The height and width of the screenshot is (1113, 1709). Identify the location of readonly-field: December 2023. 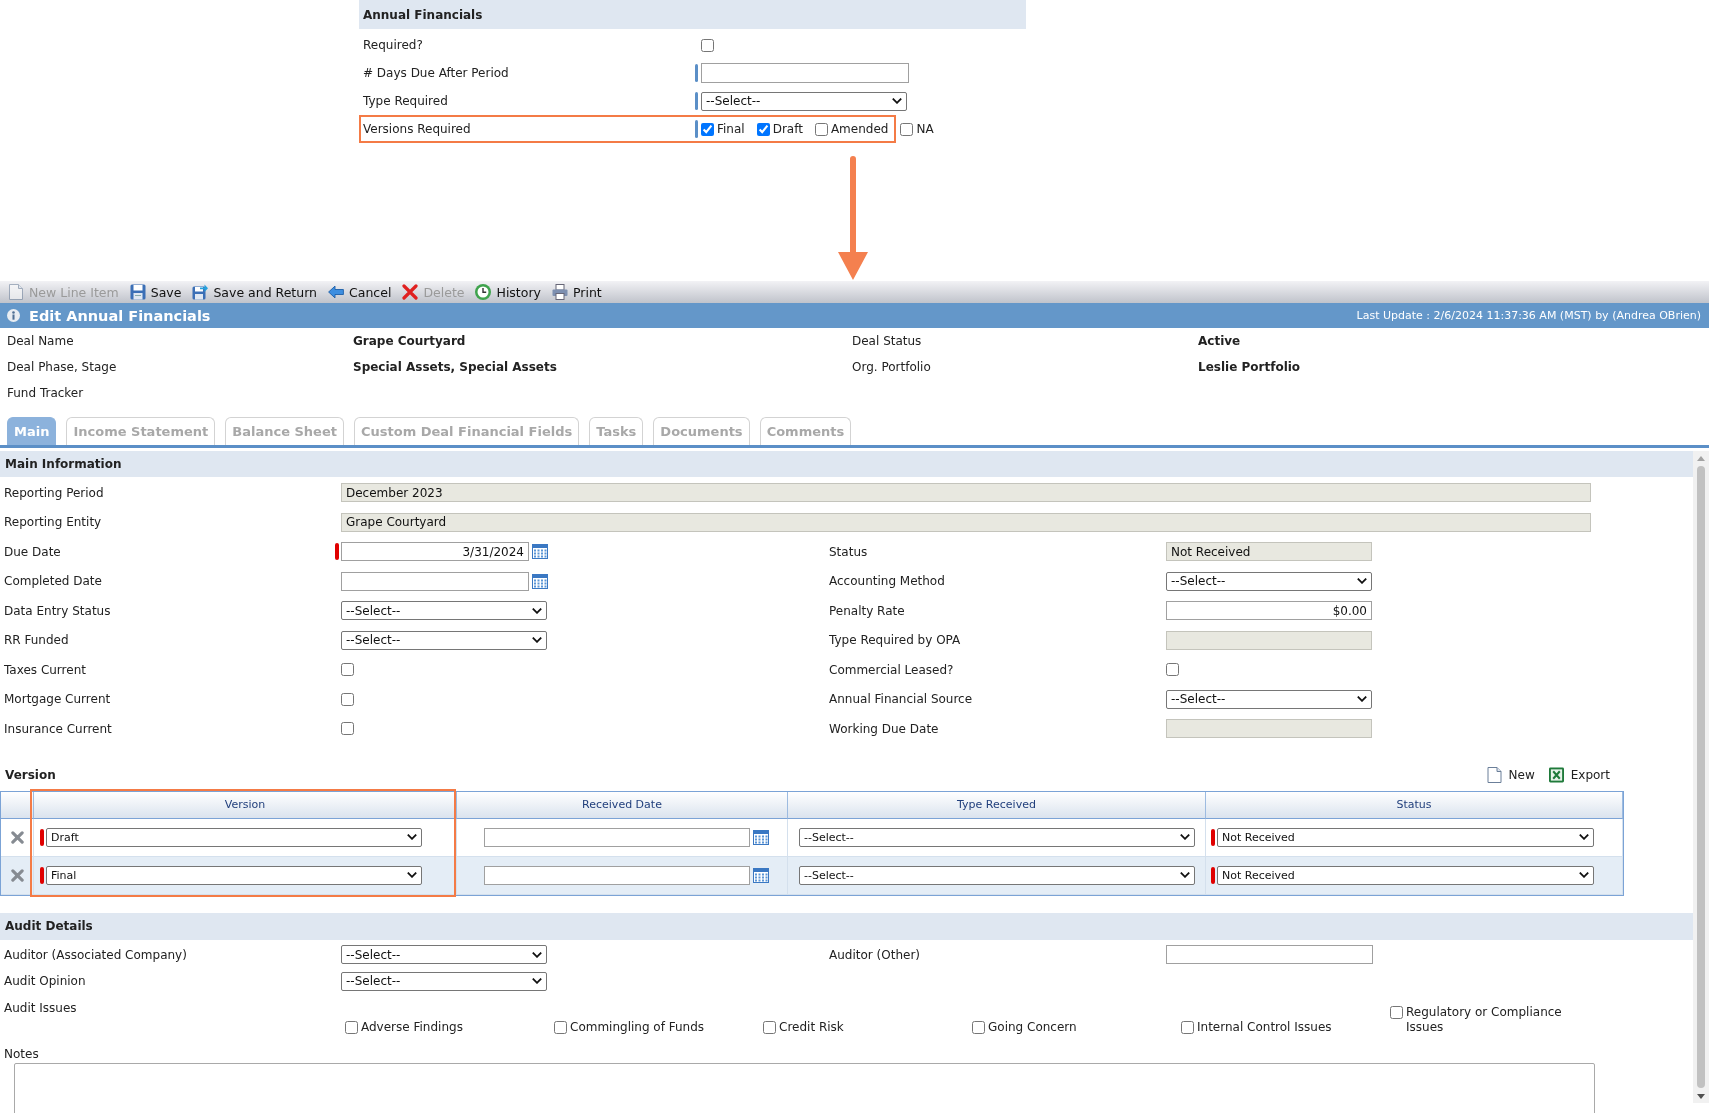
(966, 493).